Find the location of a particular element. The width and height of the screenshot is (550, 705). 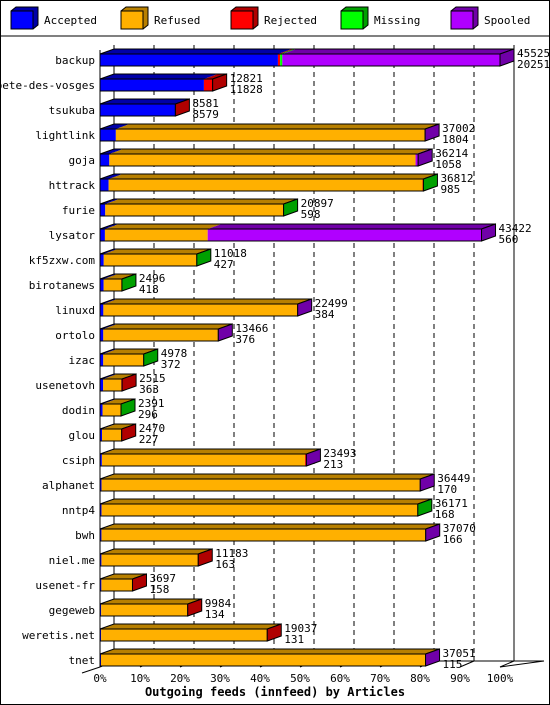

bar-accepted-label: 115 is located at coordinates (453, 664).